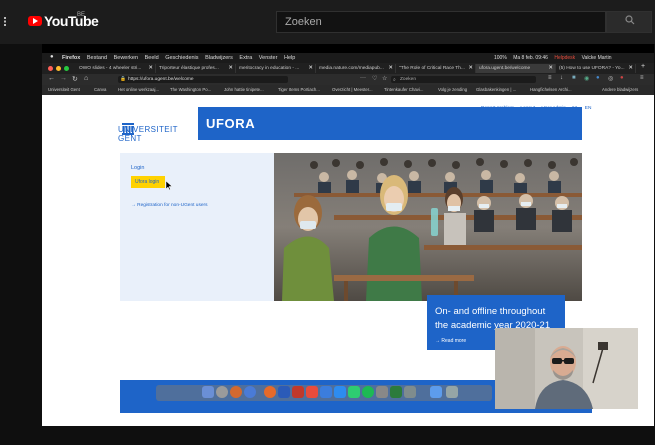 Image resolution: width=655 pixels, height=445 pixels. What do you see at coordinates (222, 392) in the screenshot?
I see `launchpad-icon` at bounding box center [222, 392].